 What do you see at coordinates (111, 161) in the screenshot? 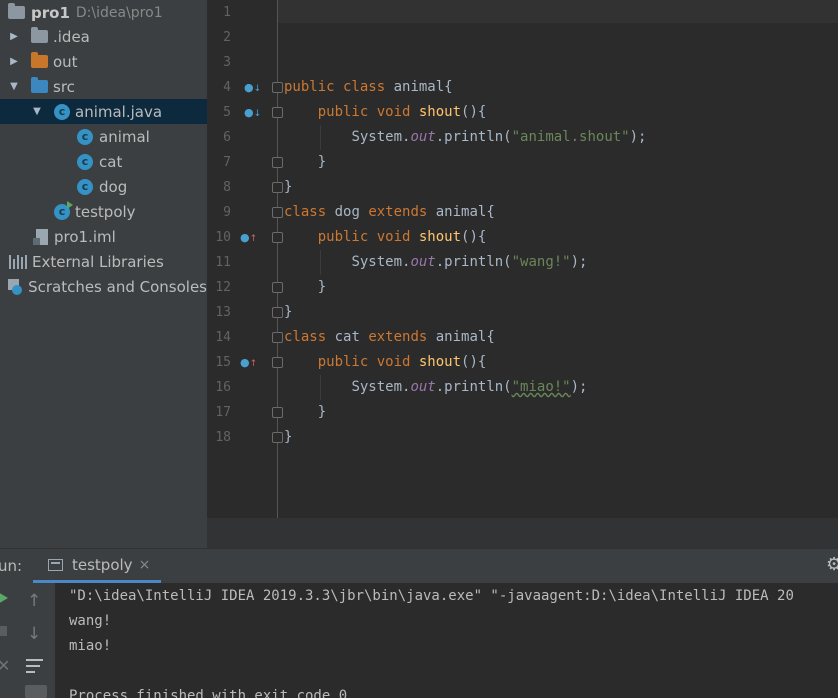
I see `tree-label: cat` at bounding box center [111, 161].